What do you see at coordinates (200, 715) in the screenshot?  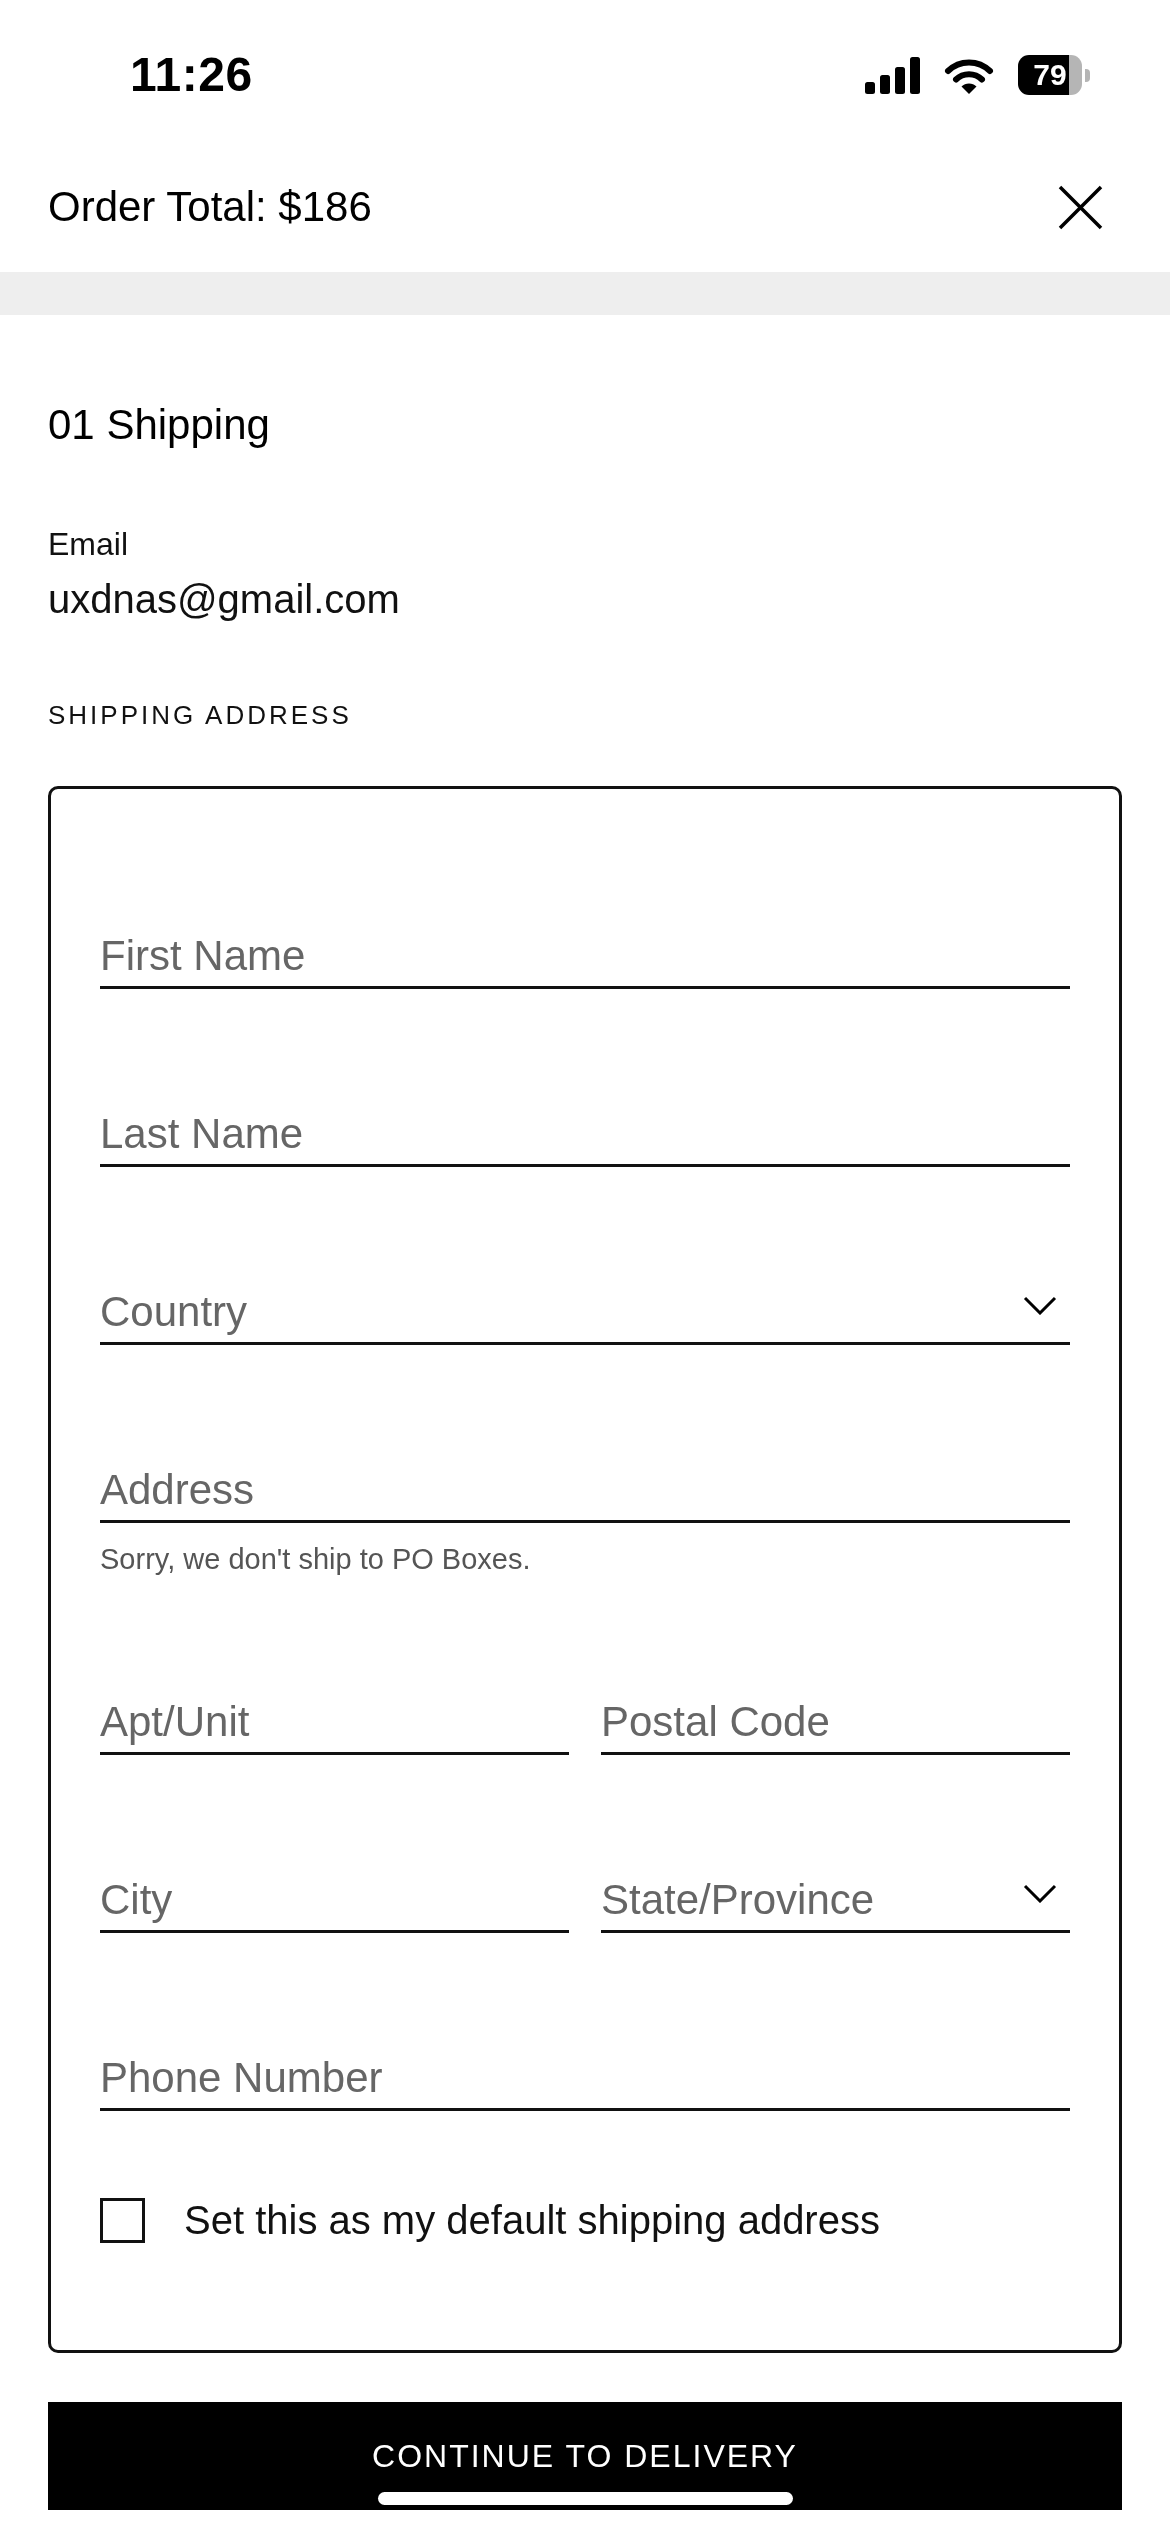 I see `section-heading: SHIPPING ADDRESS` at bounding box center [200, 715].